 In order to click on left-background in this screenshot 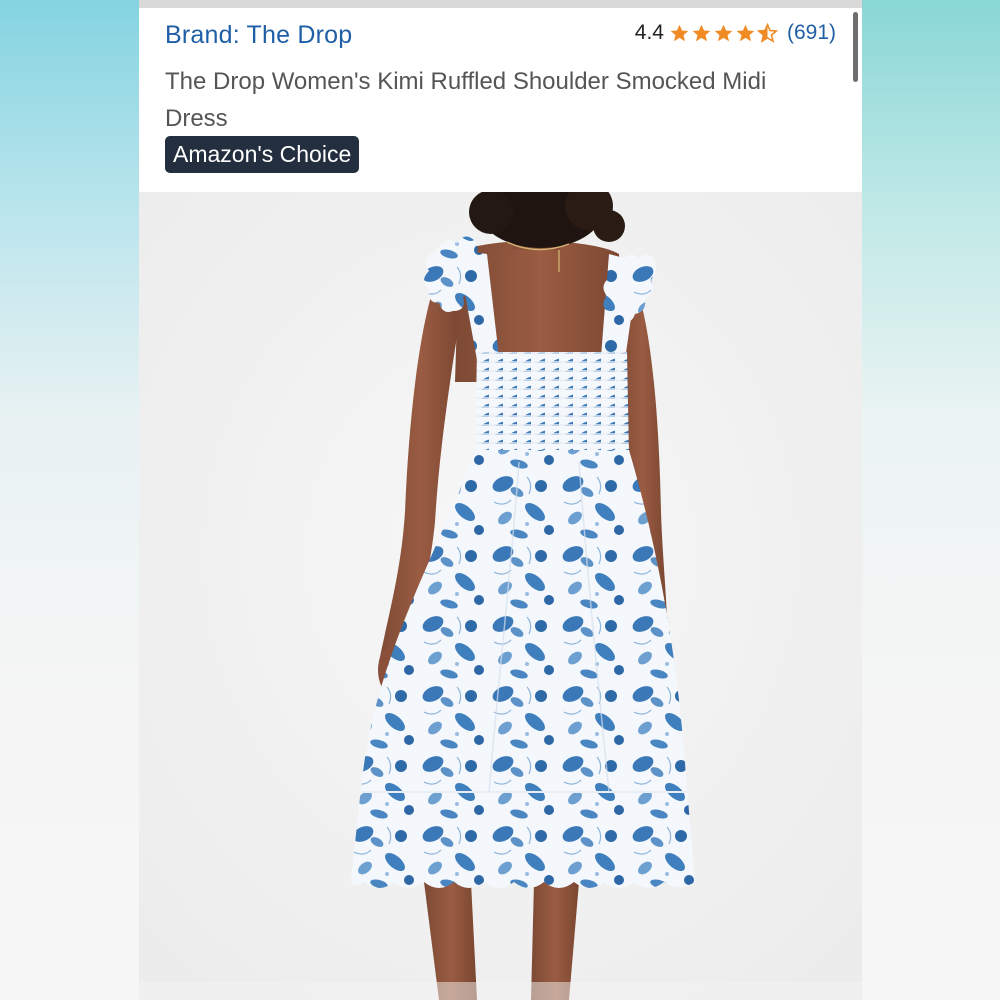, I will do `click(69, 500)`.